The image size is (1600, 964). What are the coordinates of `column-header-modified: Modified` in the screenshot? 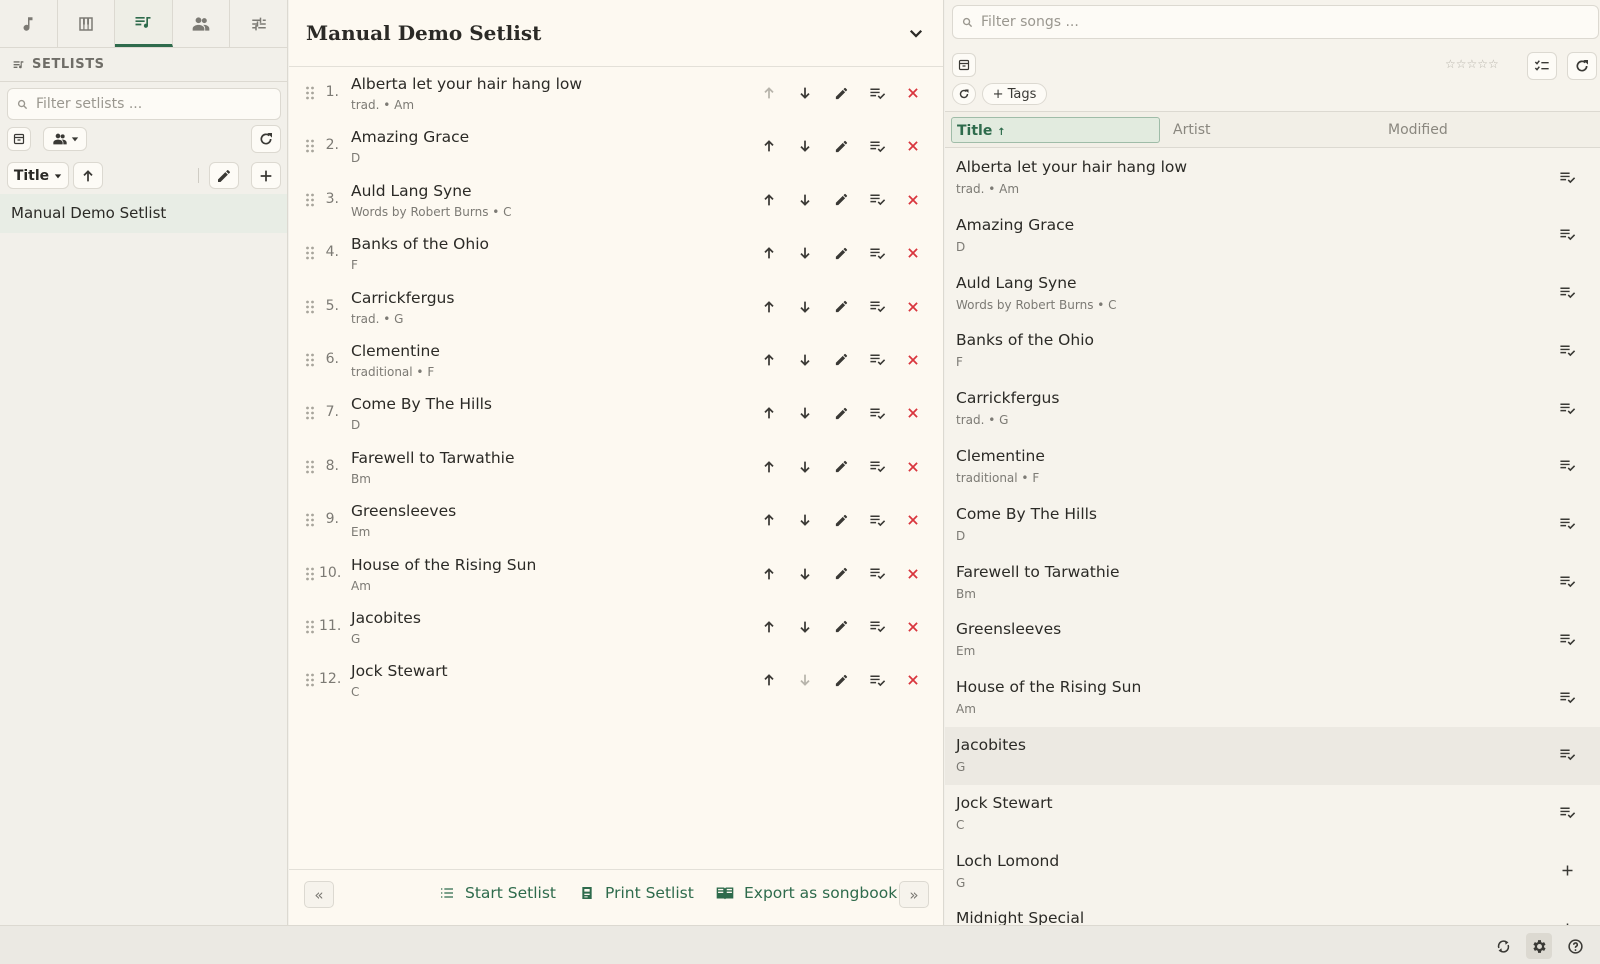 It's located at (1418, 130).